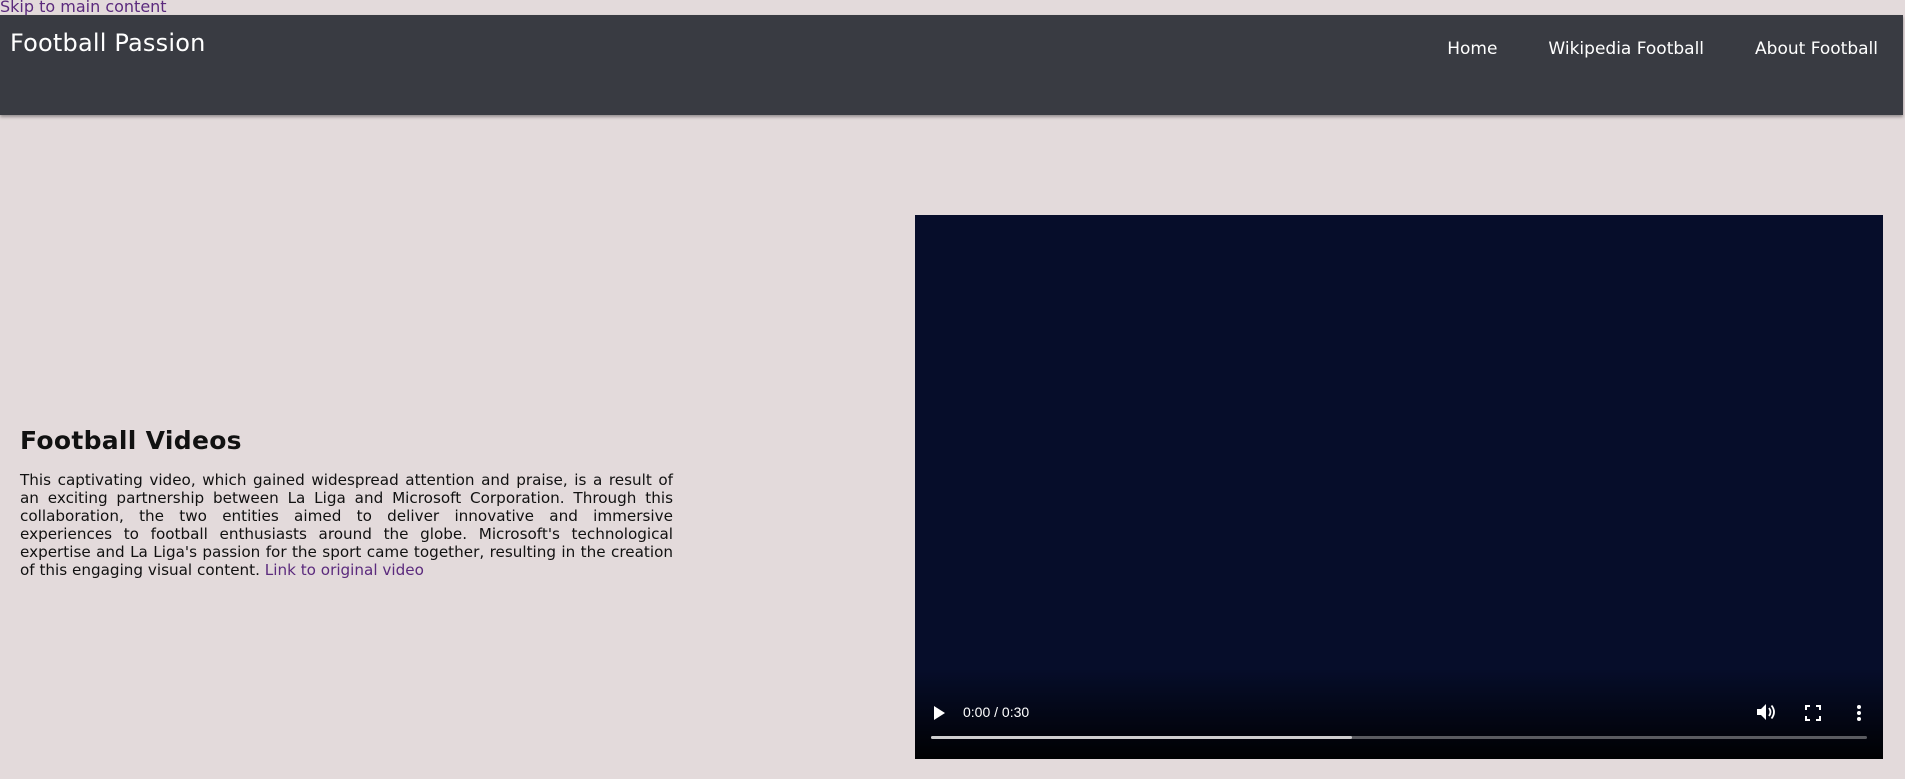 The width and height of the screenshot is (1905, 779). I want to click on volume-button, so click(1766, 712).